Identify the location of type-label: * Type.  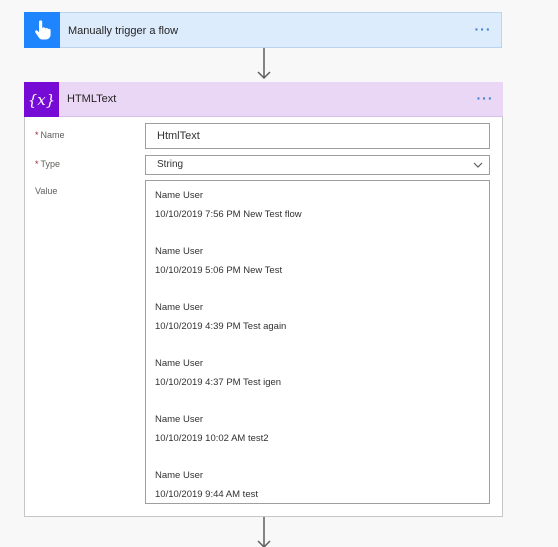
(47, 164).